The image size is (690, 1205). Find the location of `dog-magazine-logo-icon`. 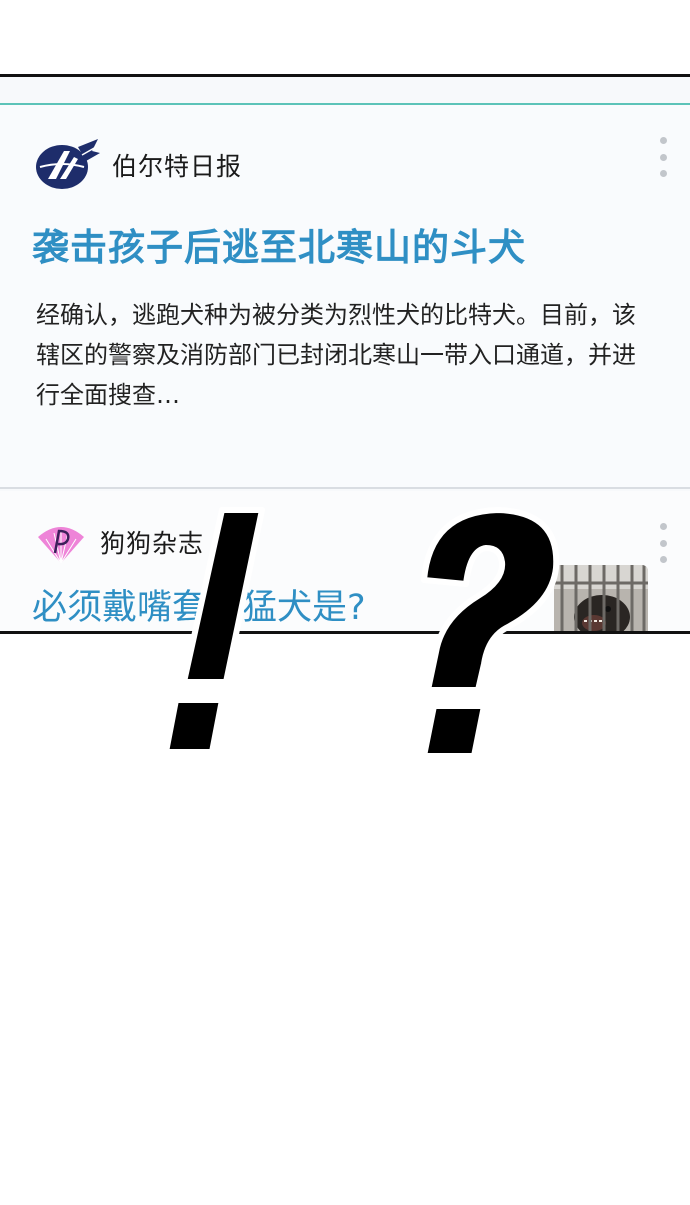

dog-magazine-logo-icon is located at coordinates (61, 545).